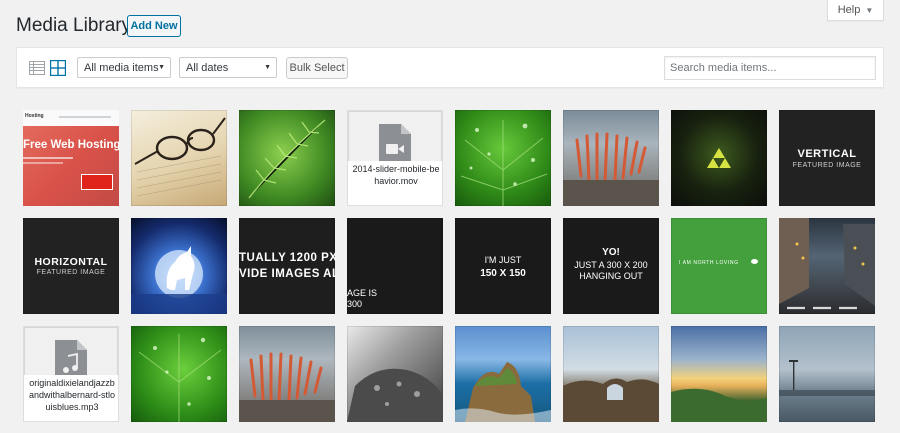 The width and height of the screenshot is (900, 433). I want to click on media-item-image-300: AGE IS 300, so click(395, 266).